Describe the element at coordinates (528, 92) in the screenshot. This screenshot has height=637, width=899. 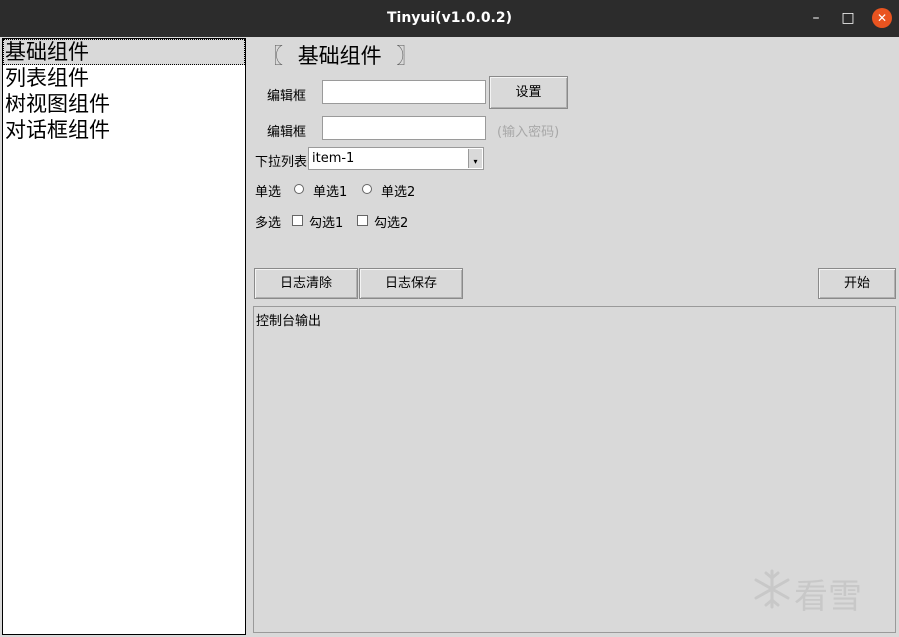
I see `set-button: 设置` at that location.